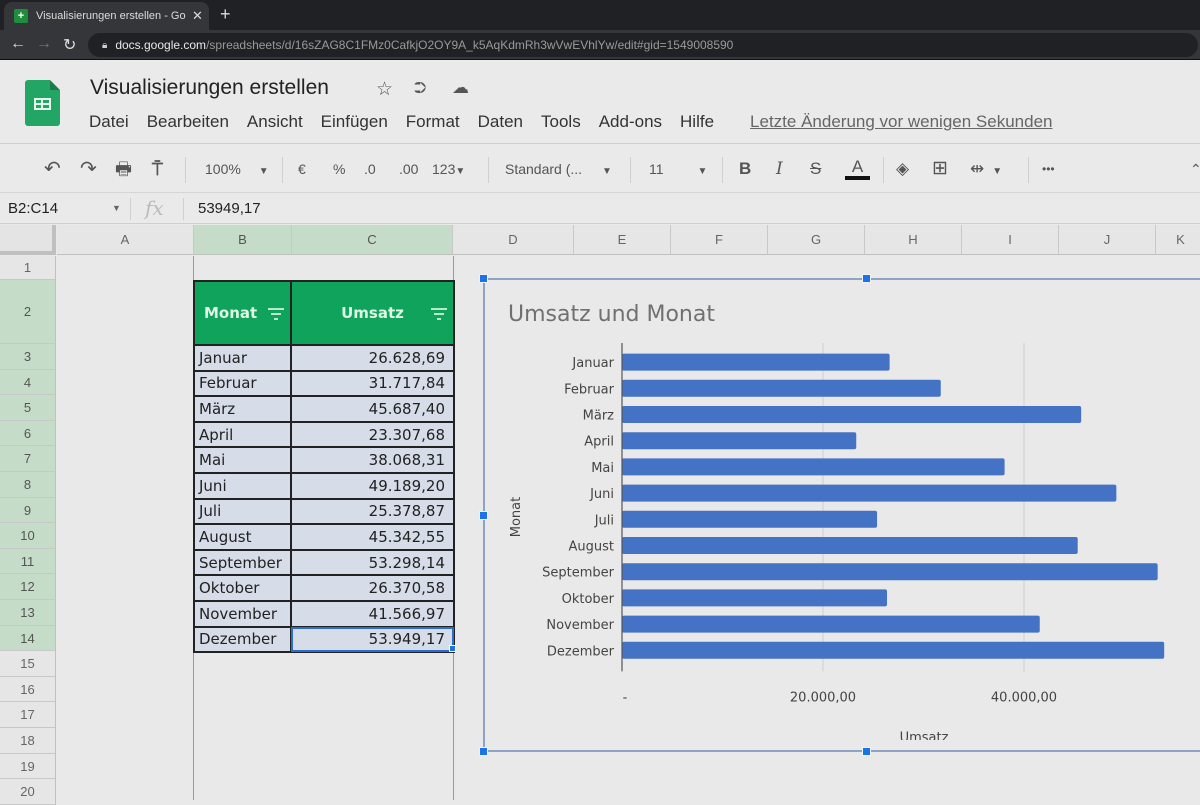 This screenshot has width=1200, height=805. What do you see at coordinates (986, 169) in the screenshot?
I see `merge-cells-icon: ⇹ ▼` at bounding box center [986, 169].